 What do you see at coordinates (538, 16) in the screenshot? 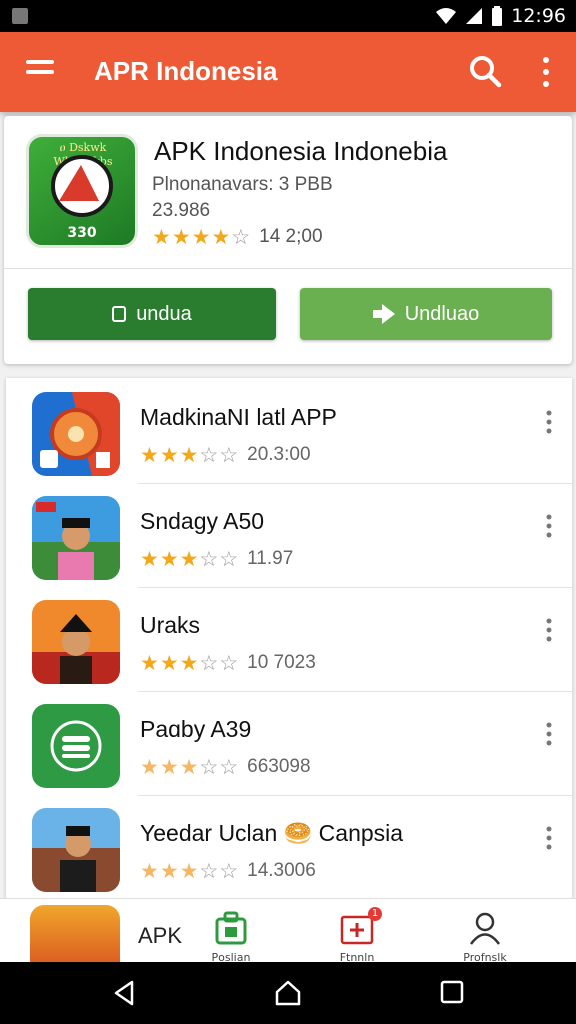
I see `status-time: 12:96` at bounding box center [538, 16].